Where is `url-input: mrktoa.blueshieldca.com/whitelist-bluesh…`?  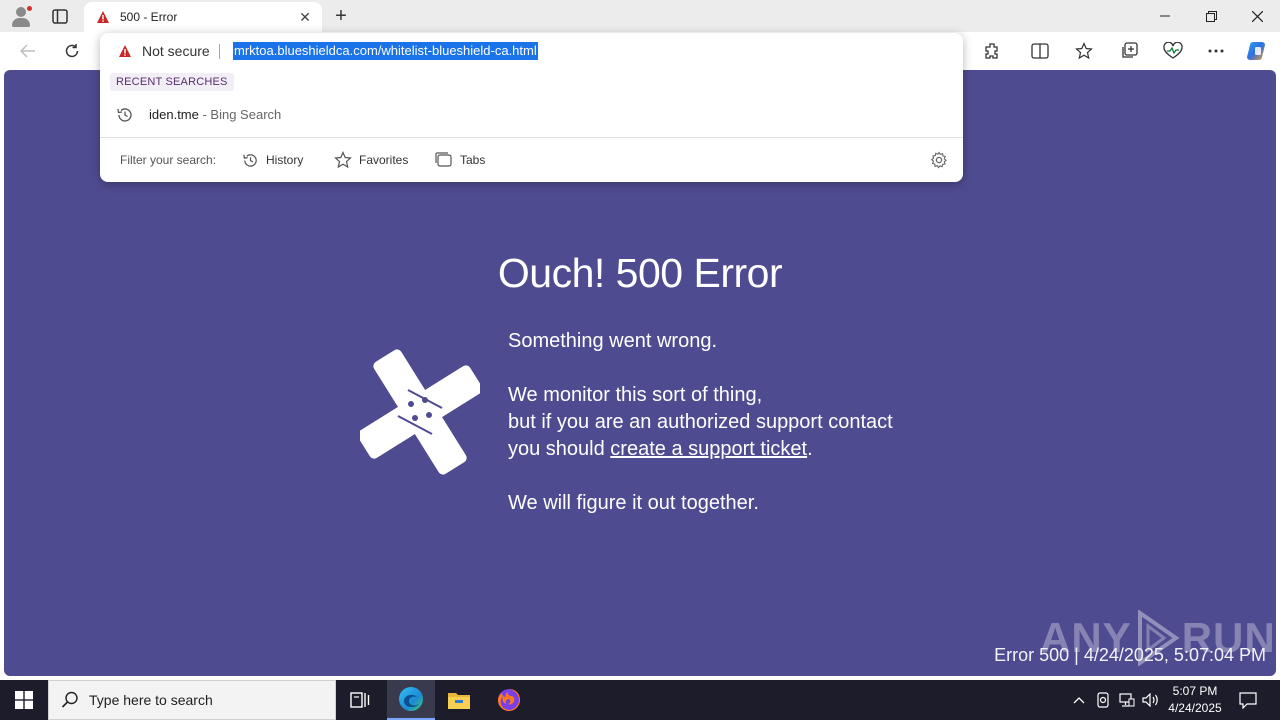
url-input: mrktoa.blueshieldca.com/whitelist-bluesh… is located at coordinates (385, 51).